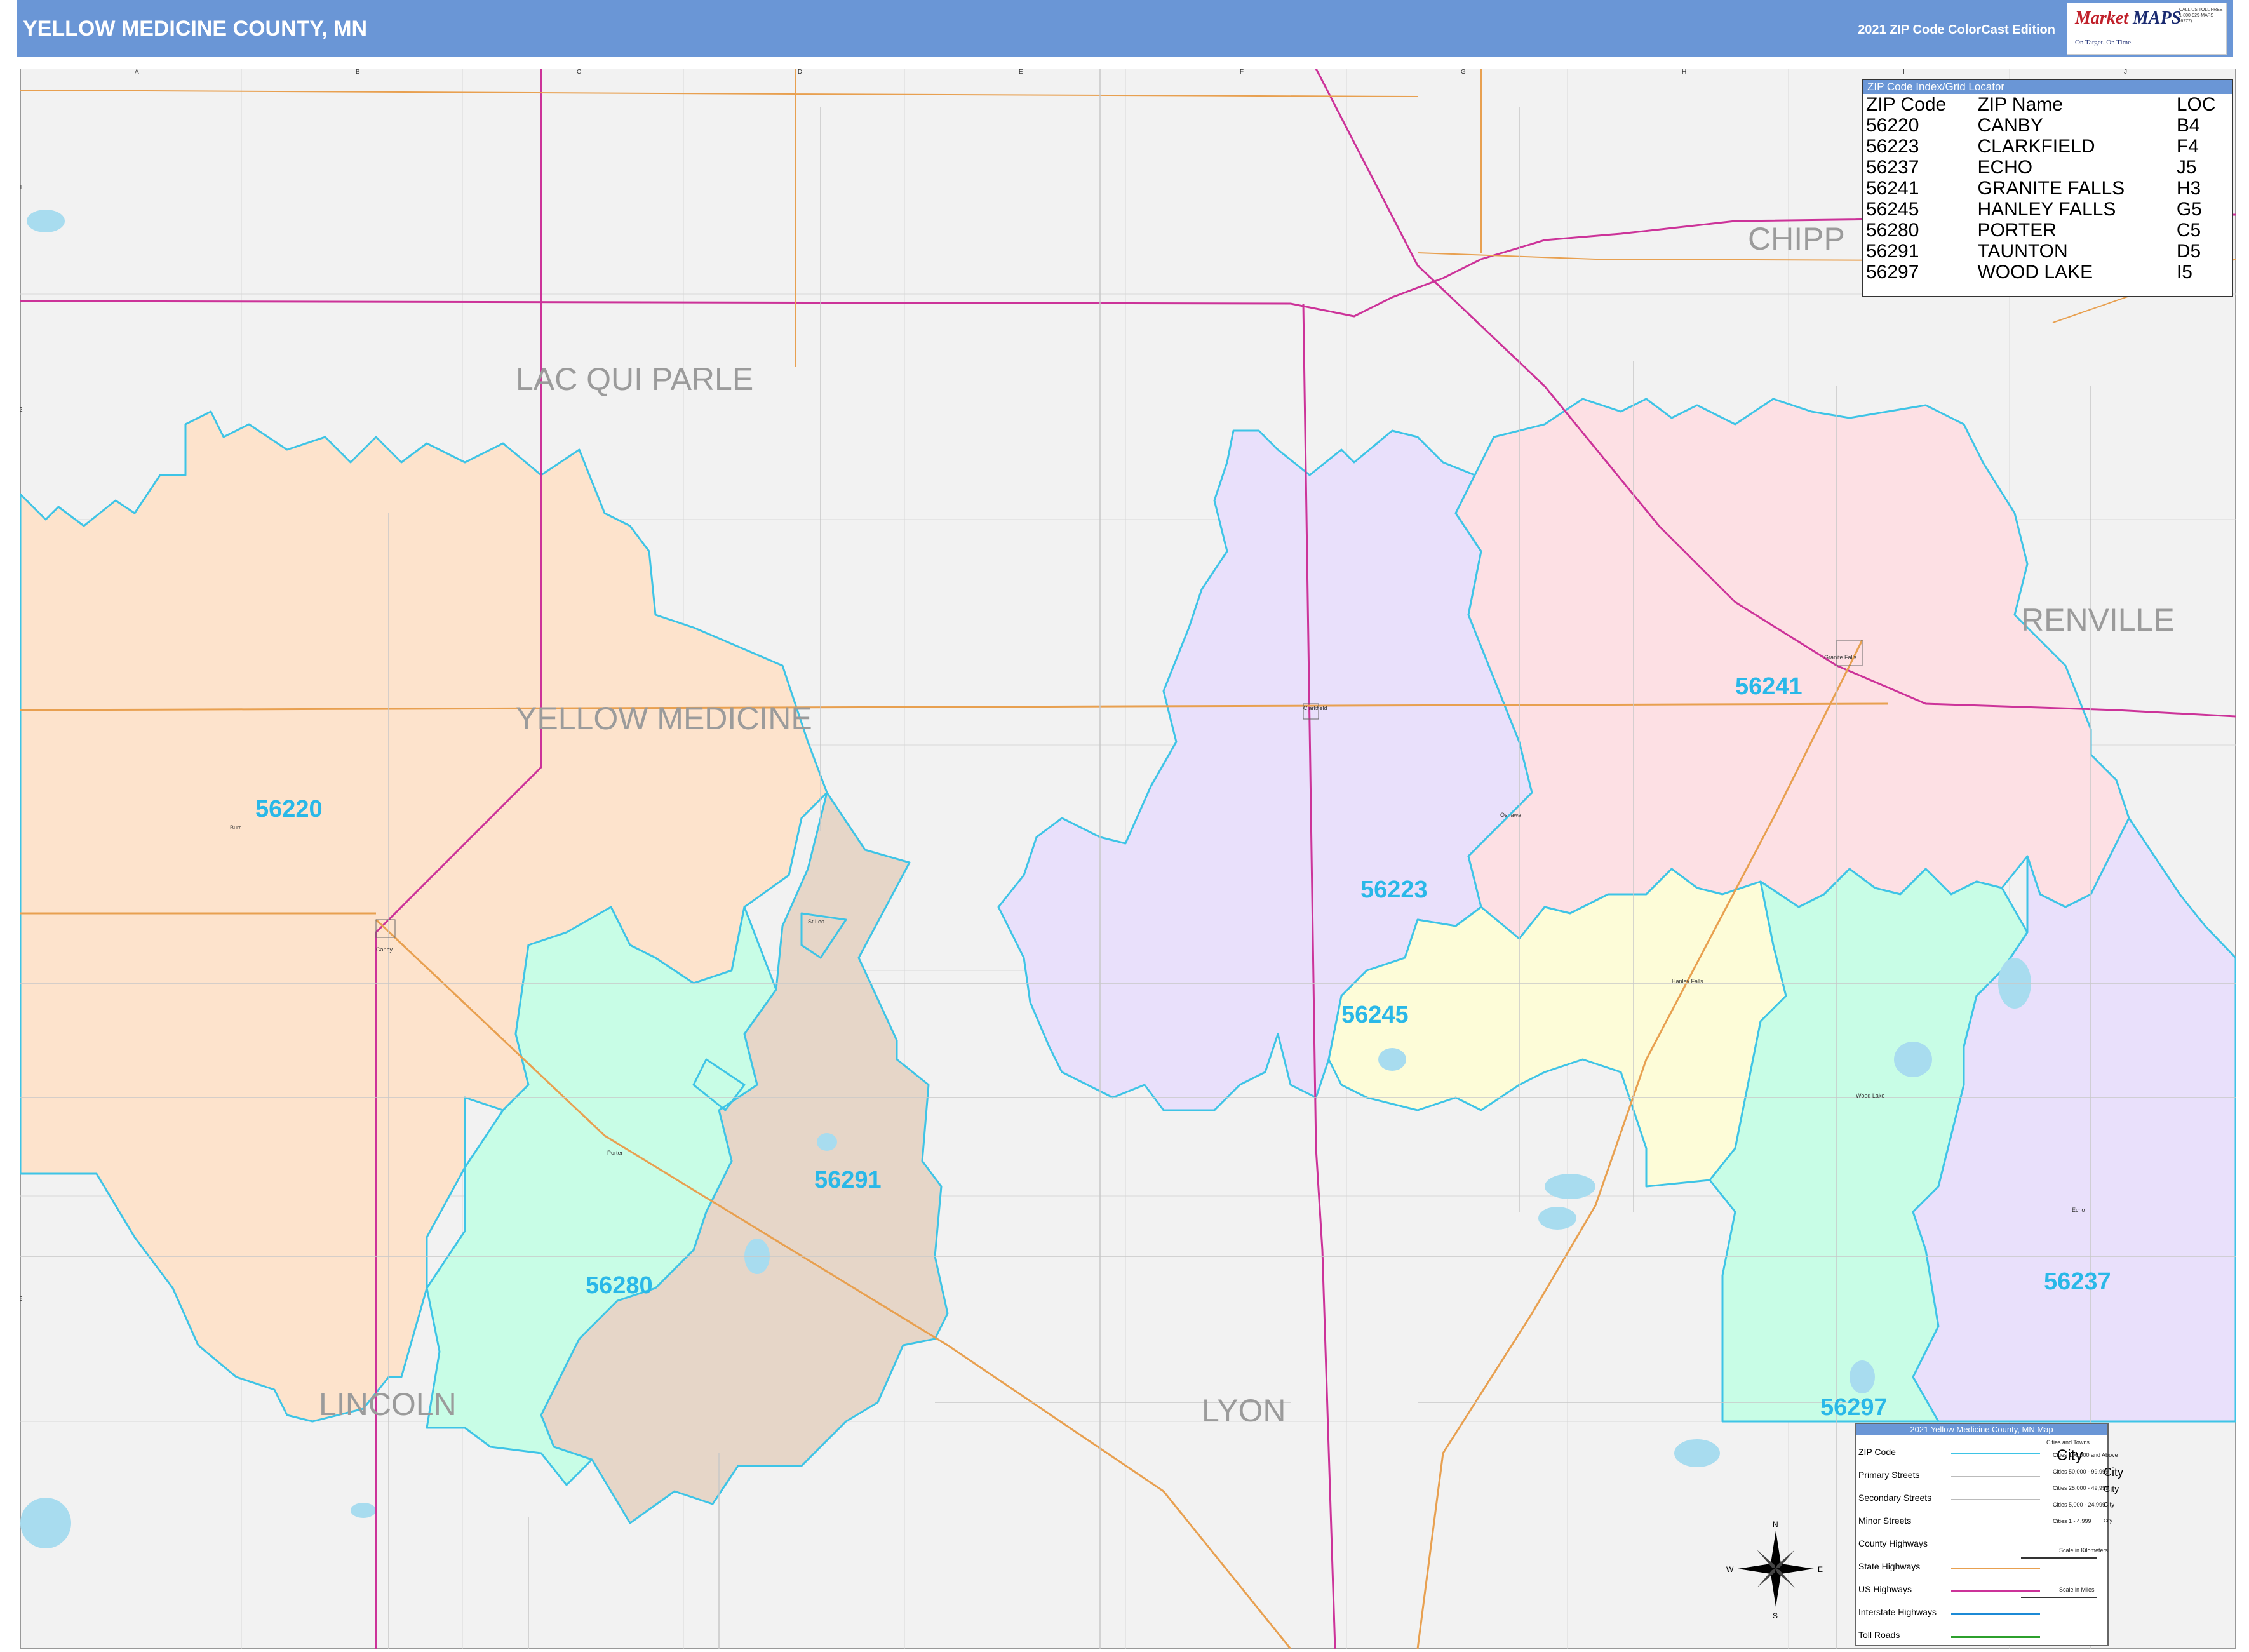 This screenshot has width=2249, height=1652. Describe the element at coordinates (1904, 72) in the screenshot. I see `grid-col-i: I` at that location.